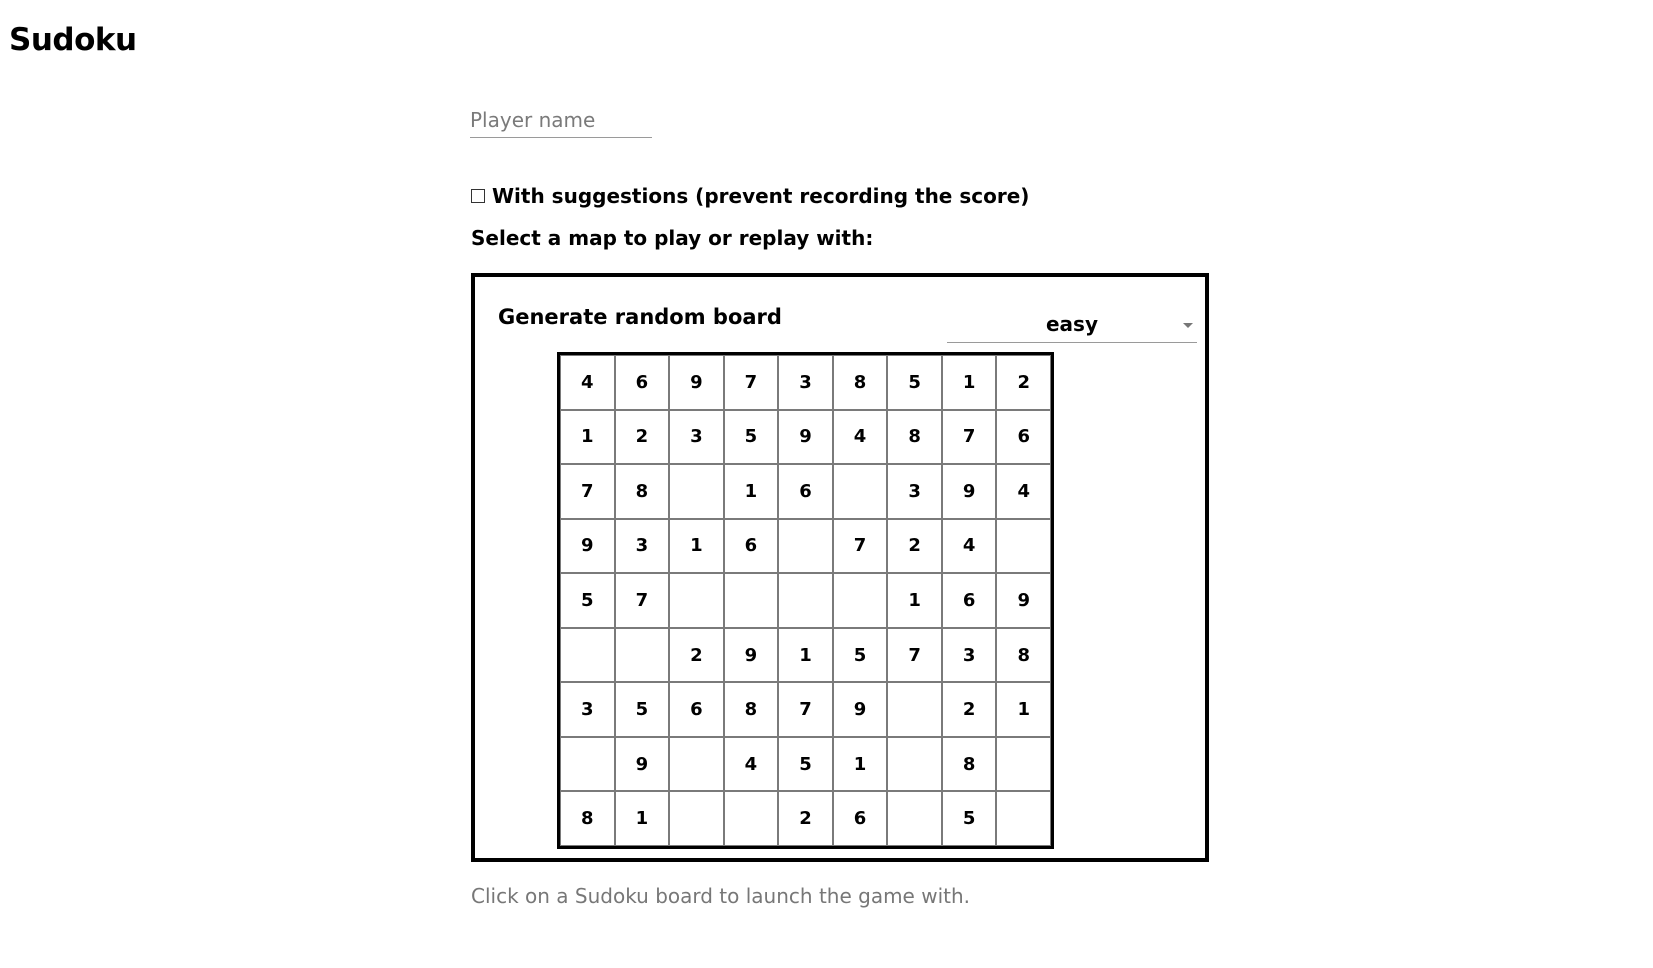 This screenshot has height=968, width=1653. What do you see at coordinates (561, 120) in the screenshot?
I see `player-name-input` at bounding box center [561, 120].